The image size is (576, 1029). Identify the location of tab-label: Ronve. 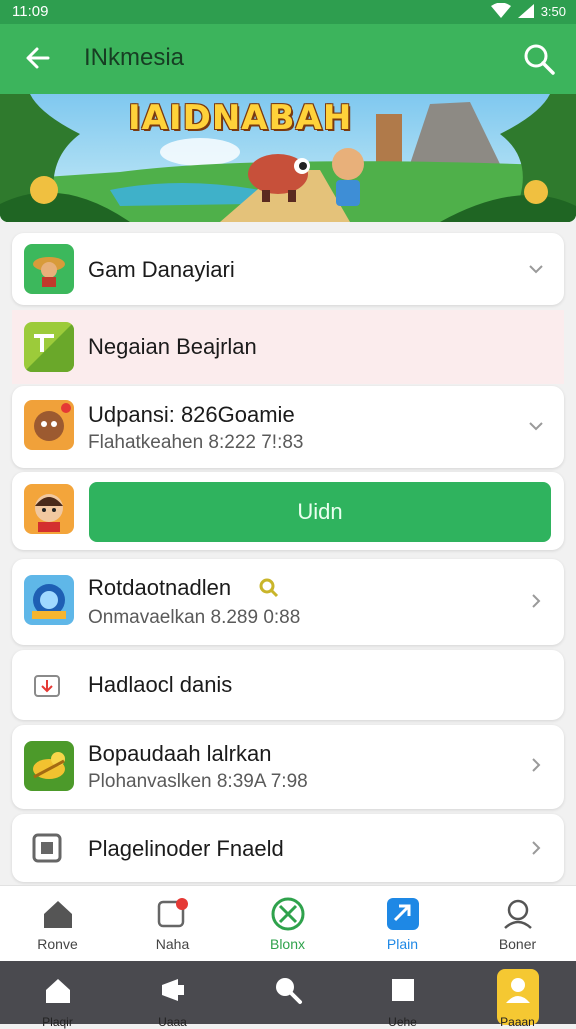
(57, 944).